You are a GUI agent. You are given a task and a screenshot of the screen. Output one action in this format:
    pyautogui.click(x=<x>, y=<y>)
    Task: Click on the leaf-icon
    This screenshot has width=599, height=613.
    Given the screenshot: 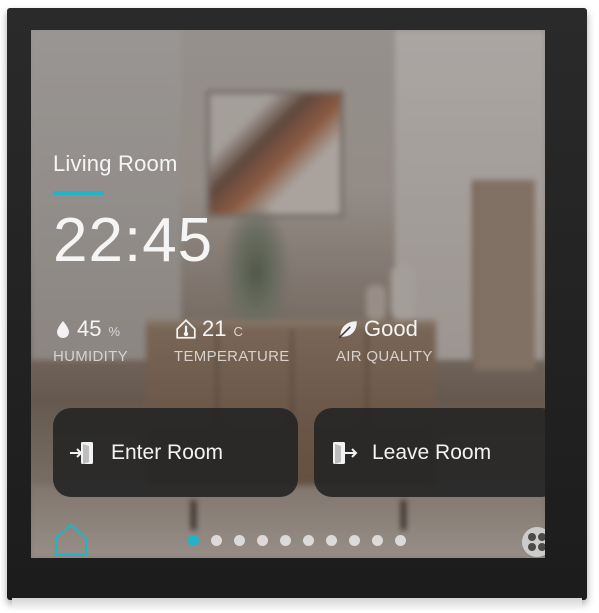 What is the action you would take?
    pyautogui.click(x=347, y=330)
    